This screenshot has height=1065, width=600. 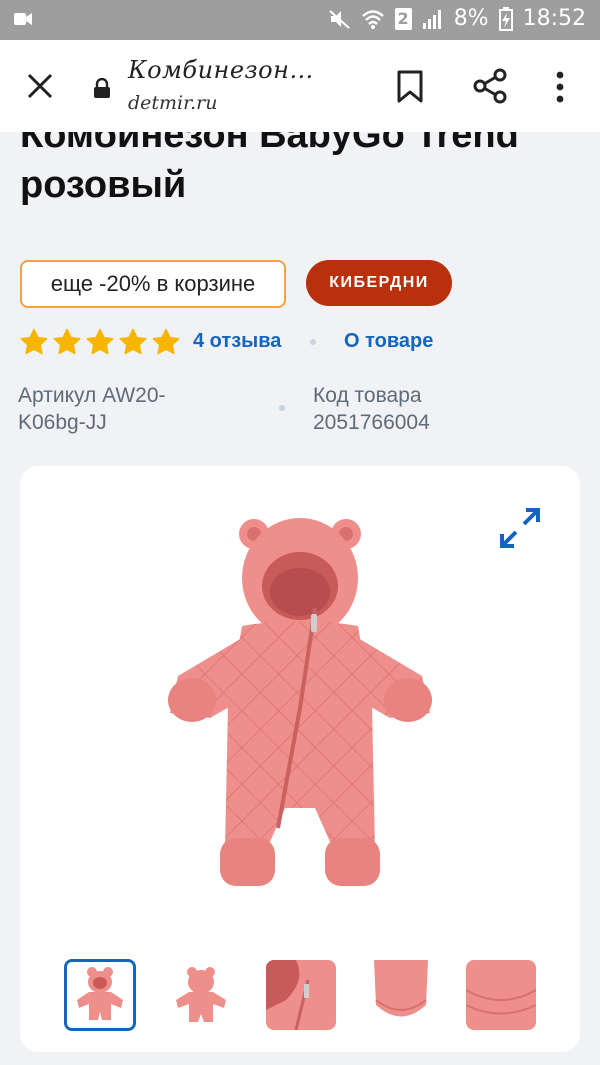 I want to click on status-bar: 2 8% 18:52, so click(x=300, y=20).